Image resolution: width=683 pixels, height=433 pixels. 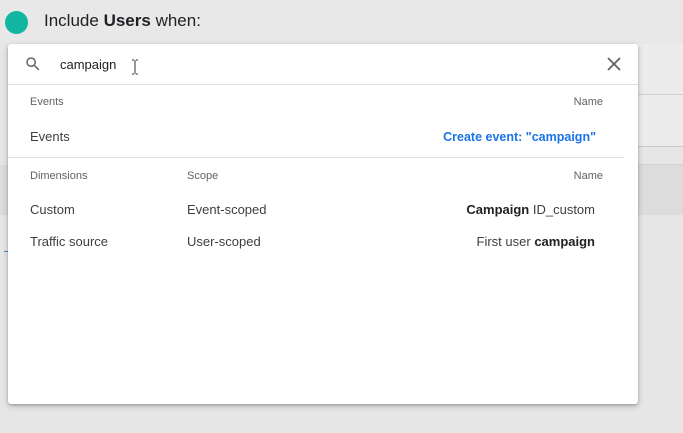 What do you see at coordinates (341, 22) in the screenshot?
I see `background-header: Include Users when:` at bounding box center [341, 22].